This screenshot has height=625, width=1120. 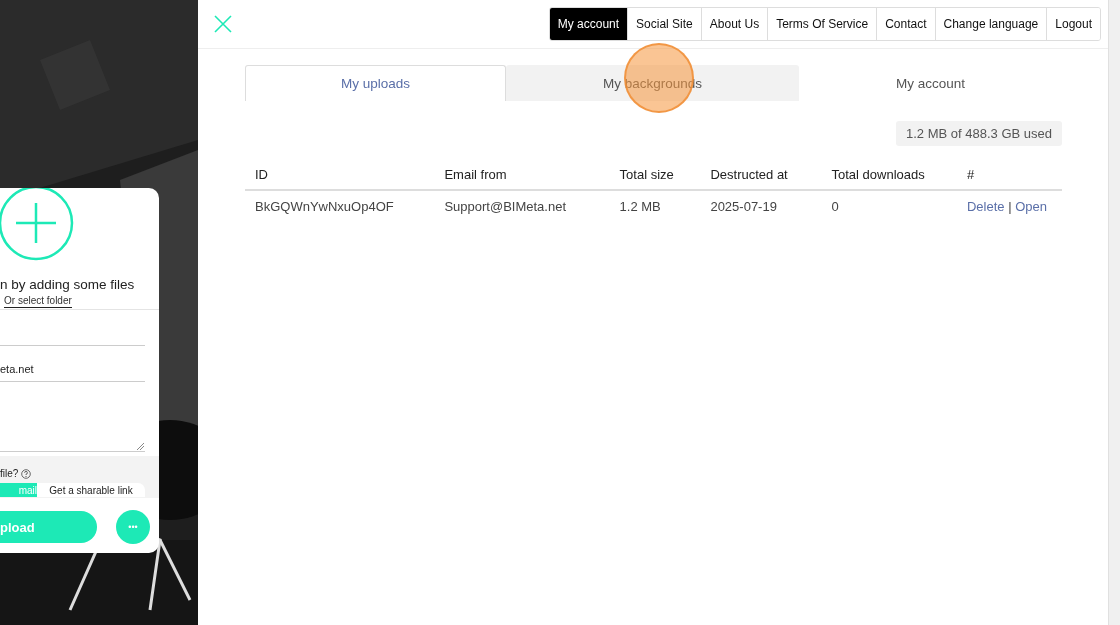 What do you see at coordinates (1009, 175) in the screenshot?
I see `column-header: #` at bounding box center [1009, 175].